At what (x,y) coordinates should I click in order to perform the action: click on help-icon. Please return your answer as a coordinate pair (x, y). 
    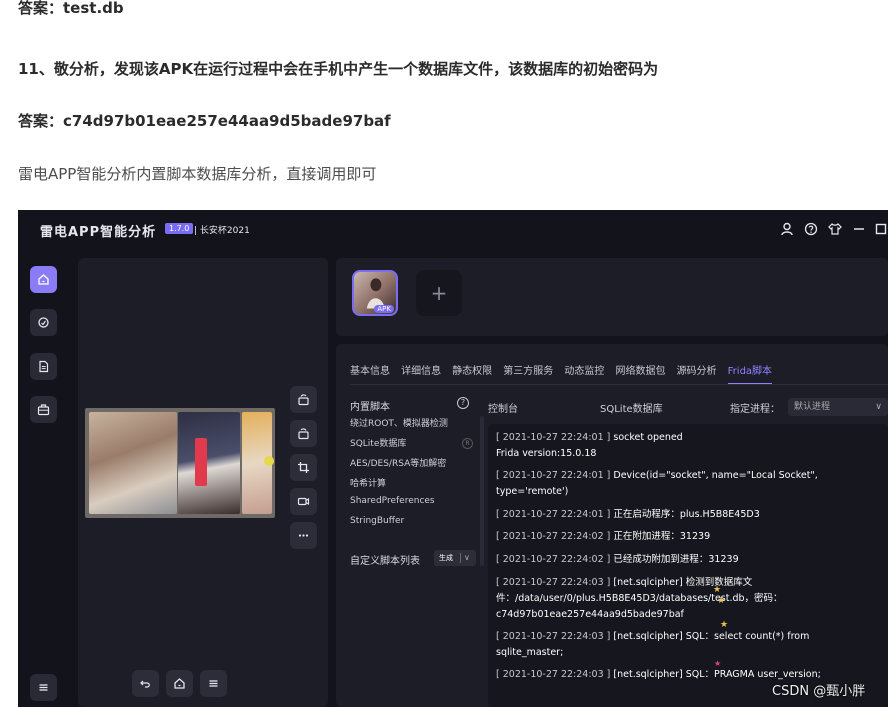
    Looking at the image, I should click on (811, 229).